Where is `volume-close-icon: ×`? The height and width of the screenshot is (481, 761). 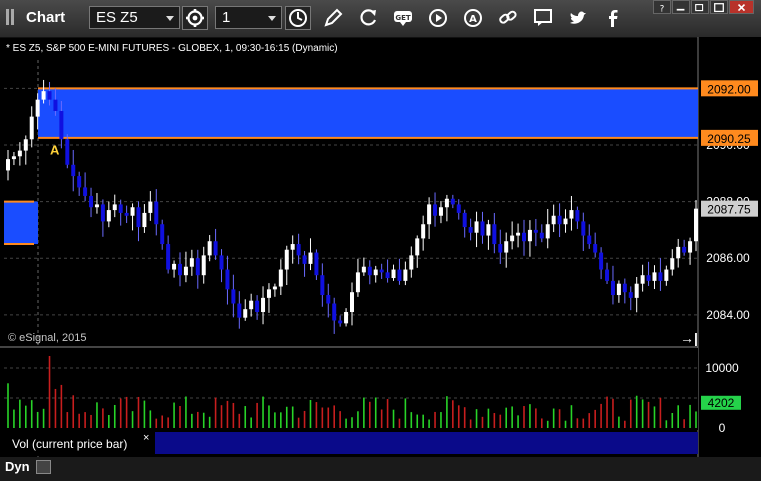
volume-close-icon: × is located at coordinates (146, 438).